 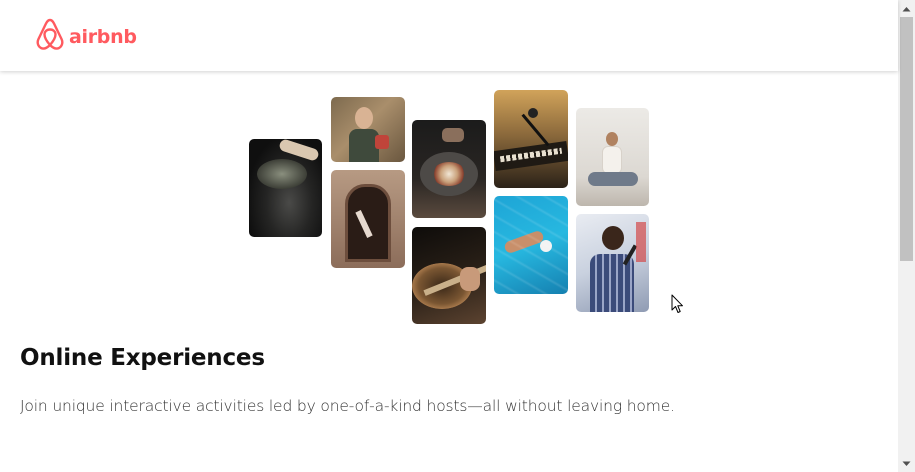 I want to click on photo-singer, so click(x=612, y=263).